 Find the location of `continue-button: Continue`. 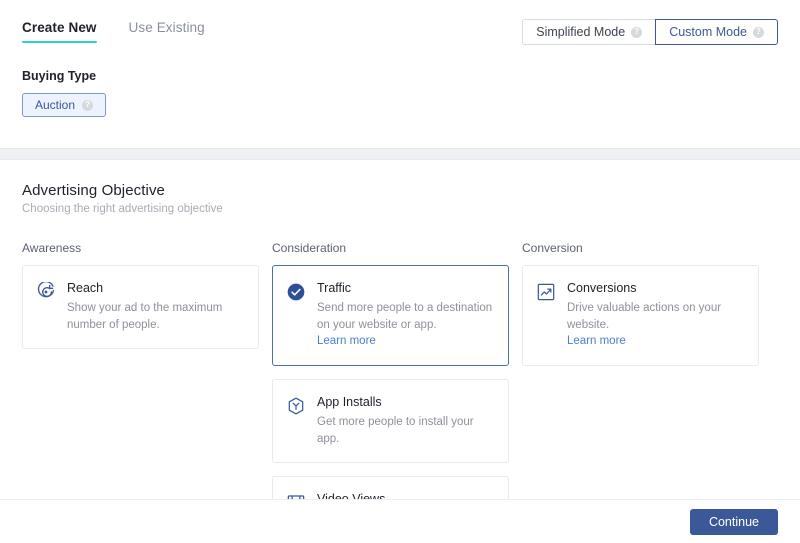

continue-button: Continue is located at coordinates (733, 521).